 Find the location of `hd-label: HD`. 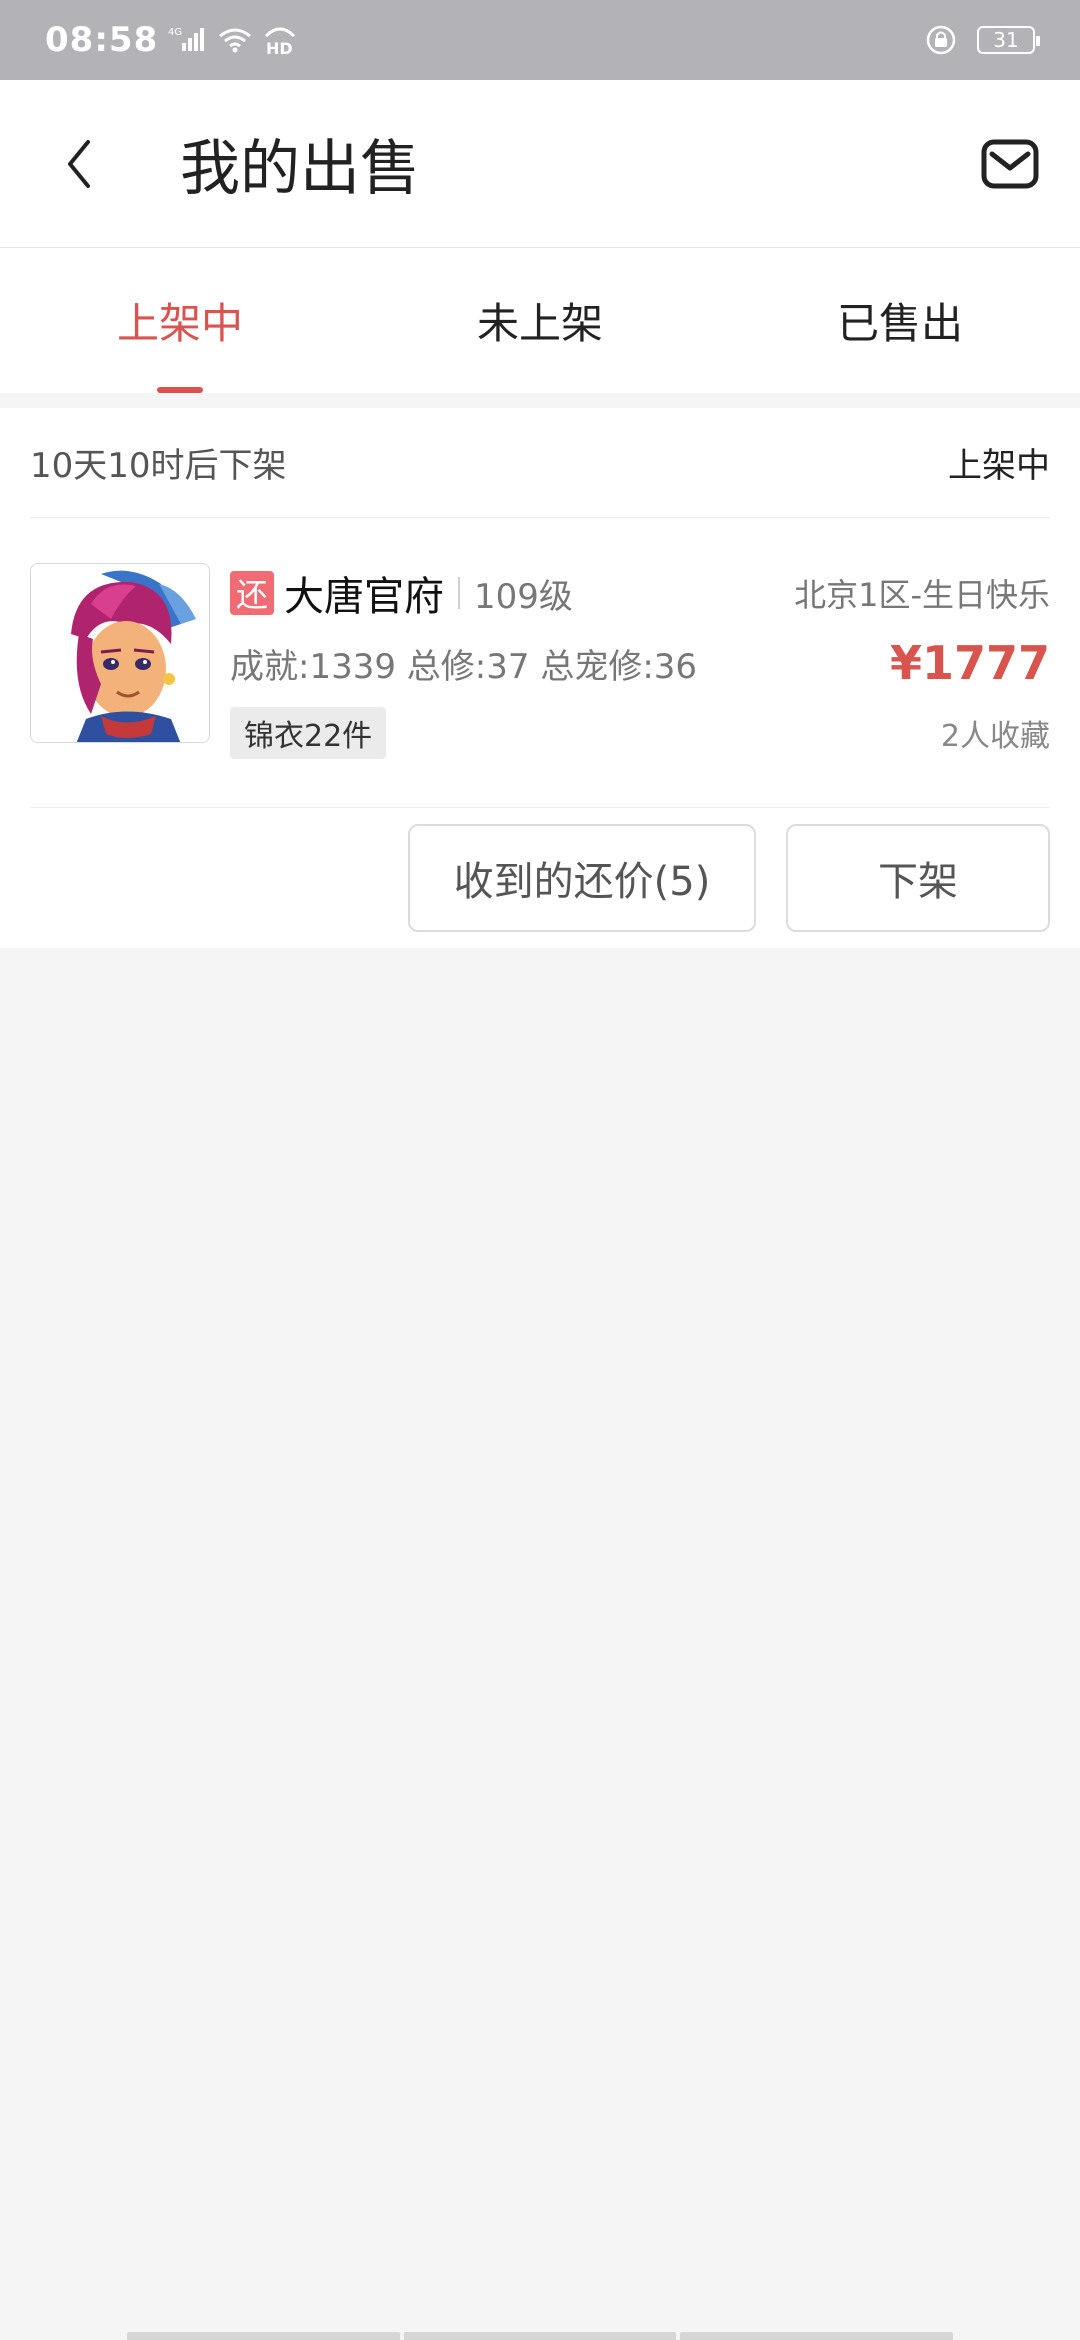

hd-label: HD is located at coordinates (279, 47).